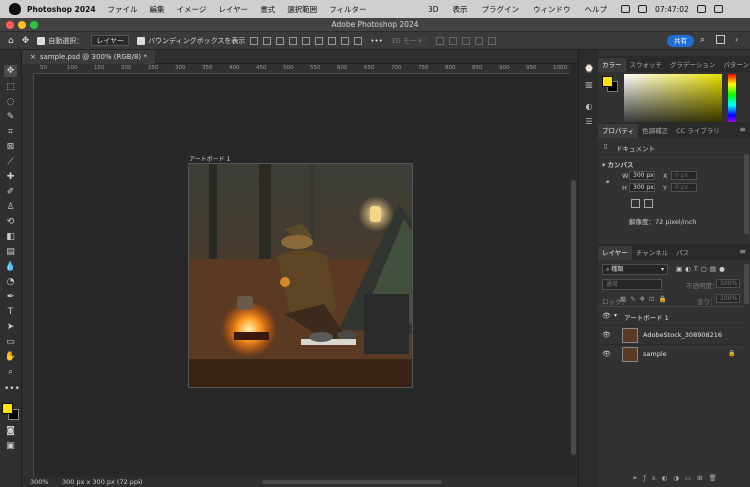 Image resolution: width=750 pixels, height=487 pixels. What do you see at coordinates (742, 129) in the screenshot?
I see `panel-menu-icon: ≡` at bounding box center [742, 129].